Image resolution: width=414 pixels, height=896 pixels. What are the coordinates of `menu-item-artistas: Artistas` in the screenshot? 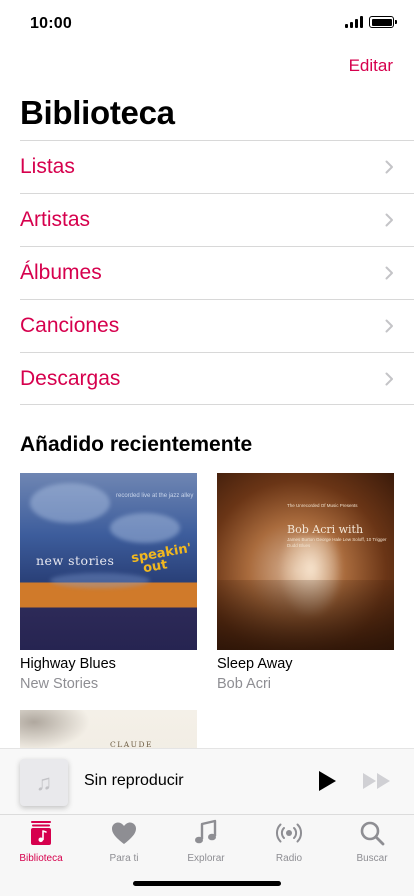 It's located at (217, 219).